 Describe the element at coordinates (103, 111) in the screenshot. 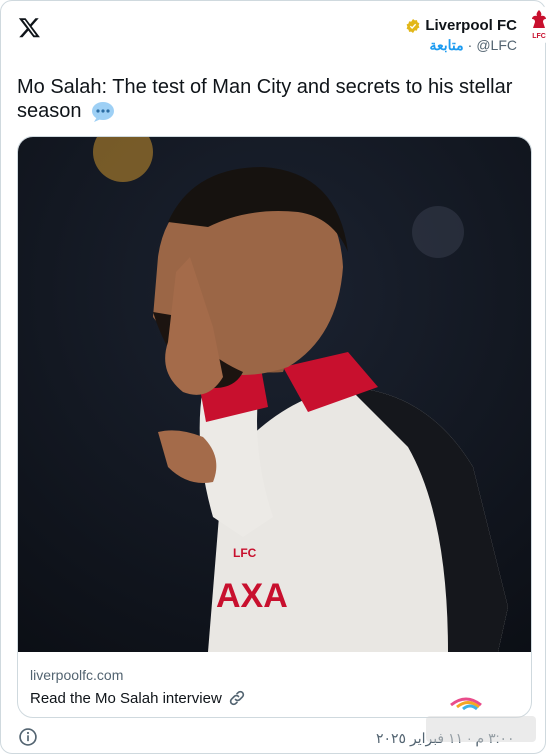

I see `speech-bubble-icon` at that location.